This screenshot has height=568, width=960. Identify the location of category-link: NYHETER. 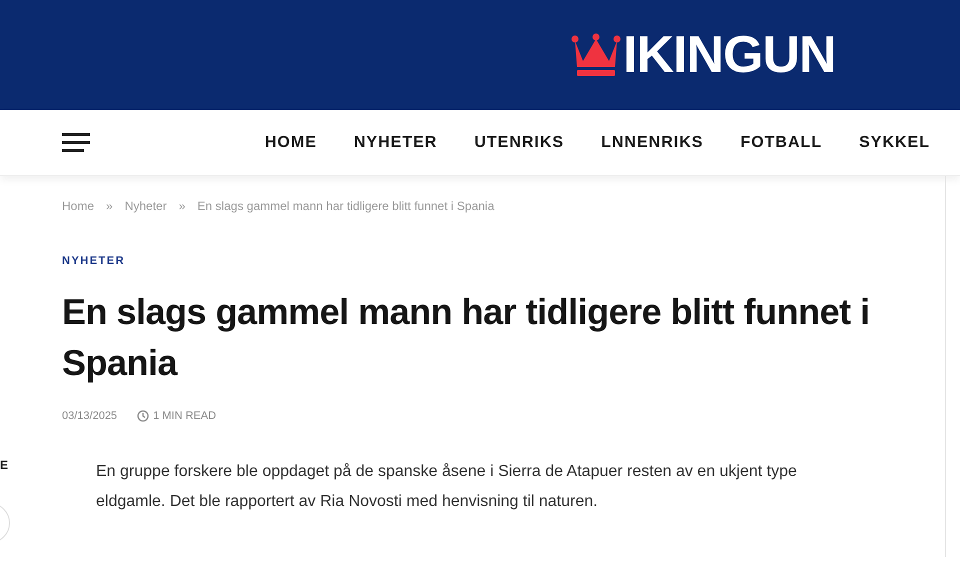
(94, 261).